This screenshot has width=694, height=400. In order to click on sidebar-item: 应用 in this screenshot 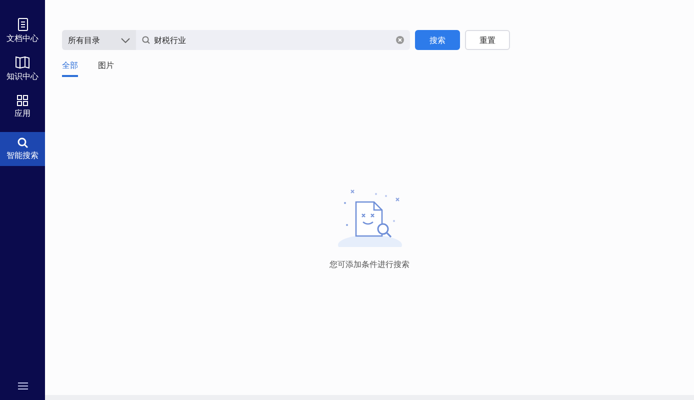, I will do `click(22, 107)`.